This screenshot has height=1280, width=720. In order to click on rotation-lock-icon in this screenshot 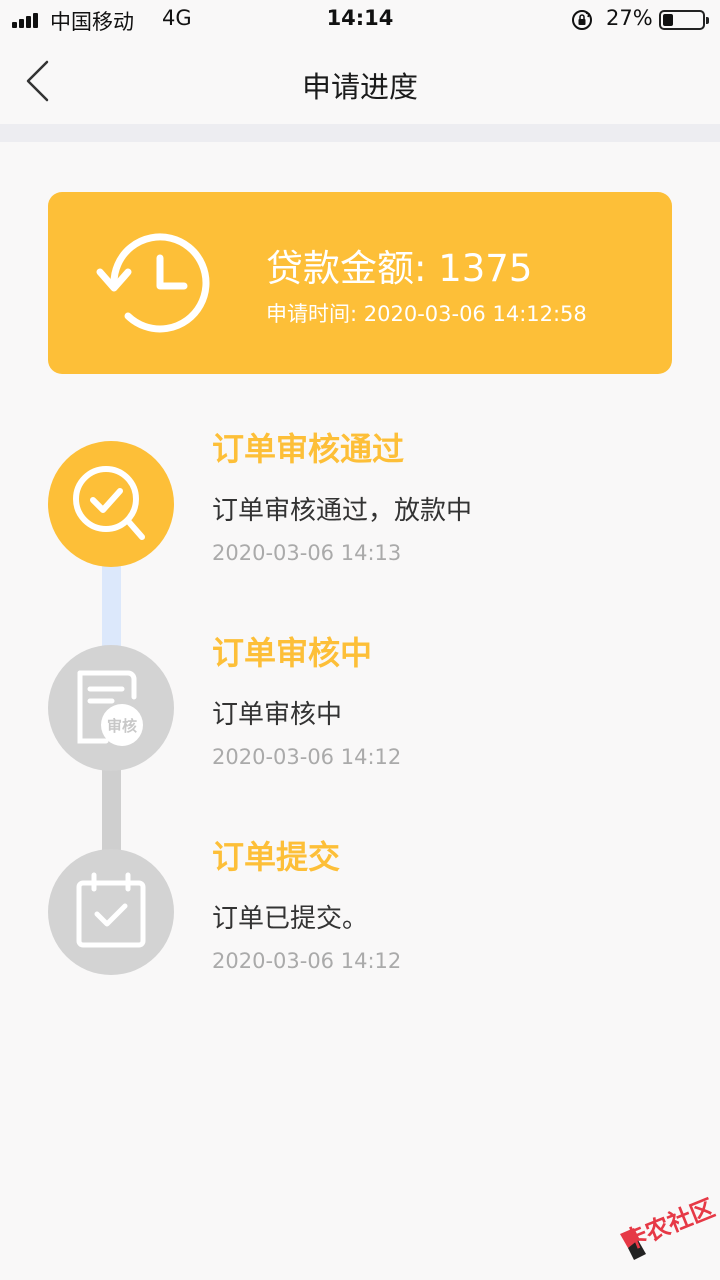, I will do `click(582, 20)`.